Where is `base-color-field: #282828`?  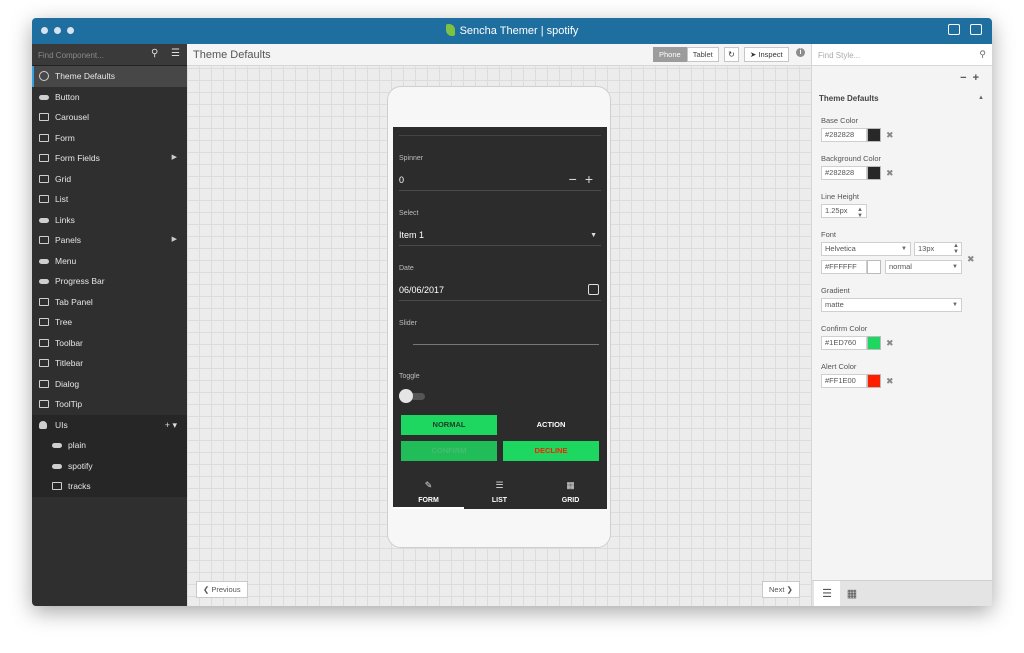
base-color-field: #282828 is located at coordinates (844, 135).